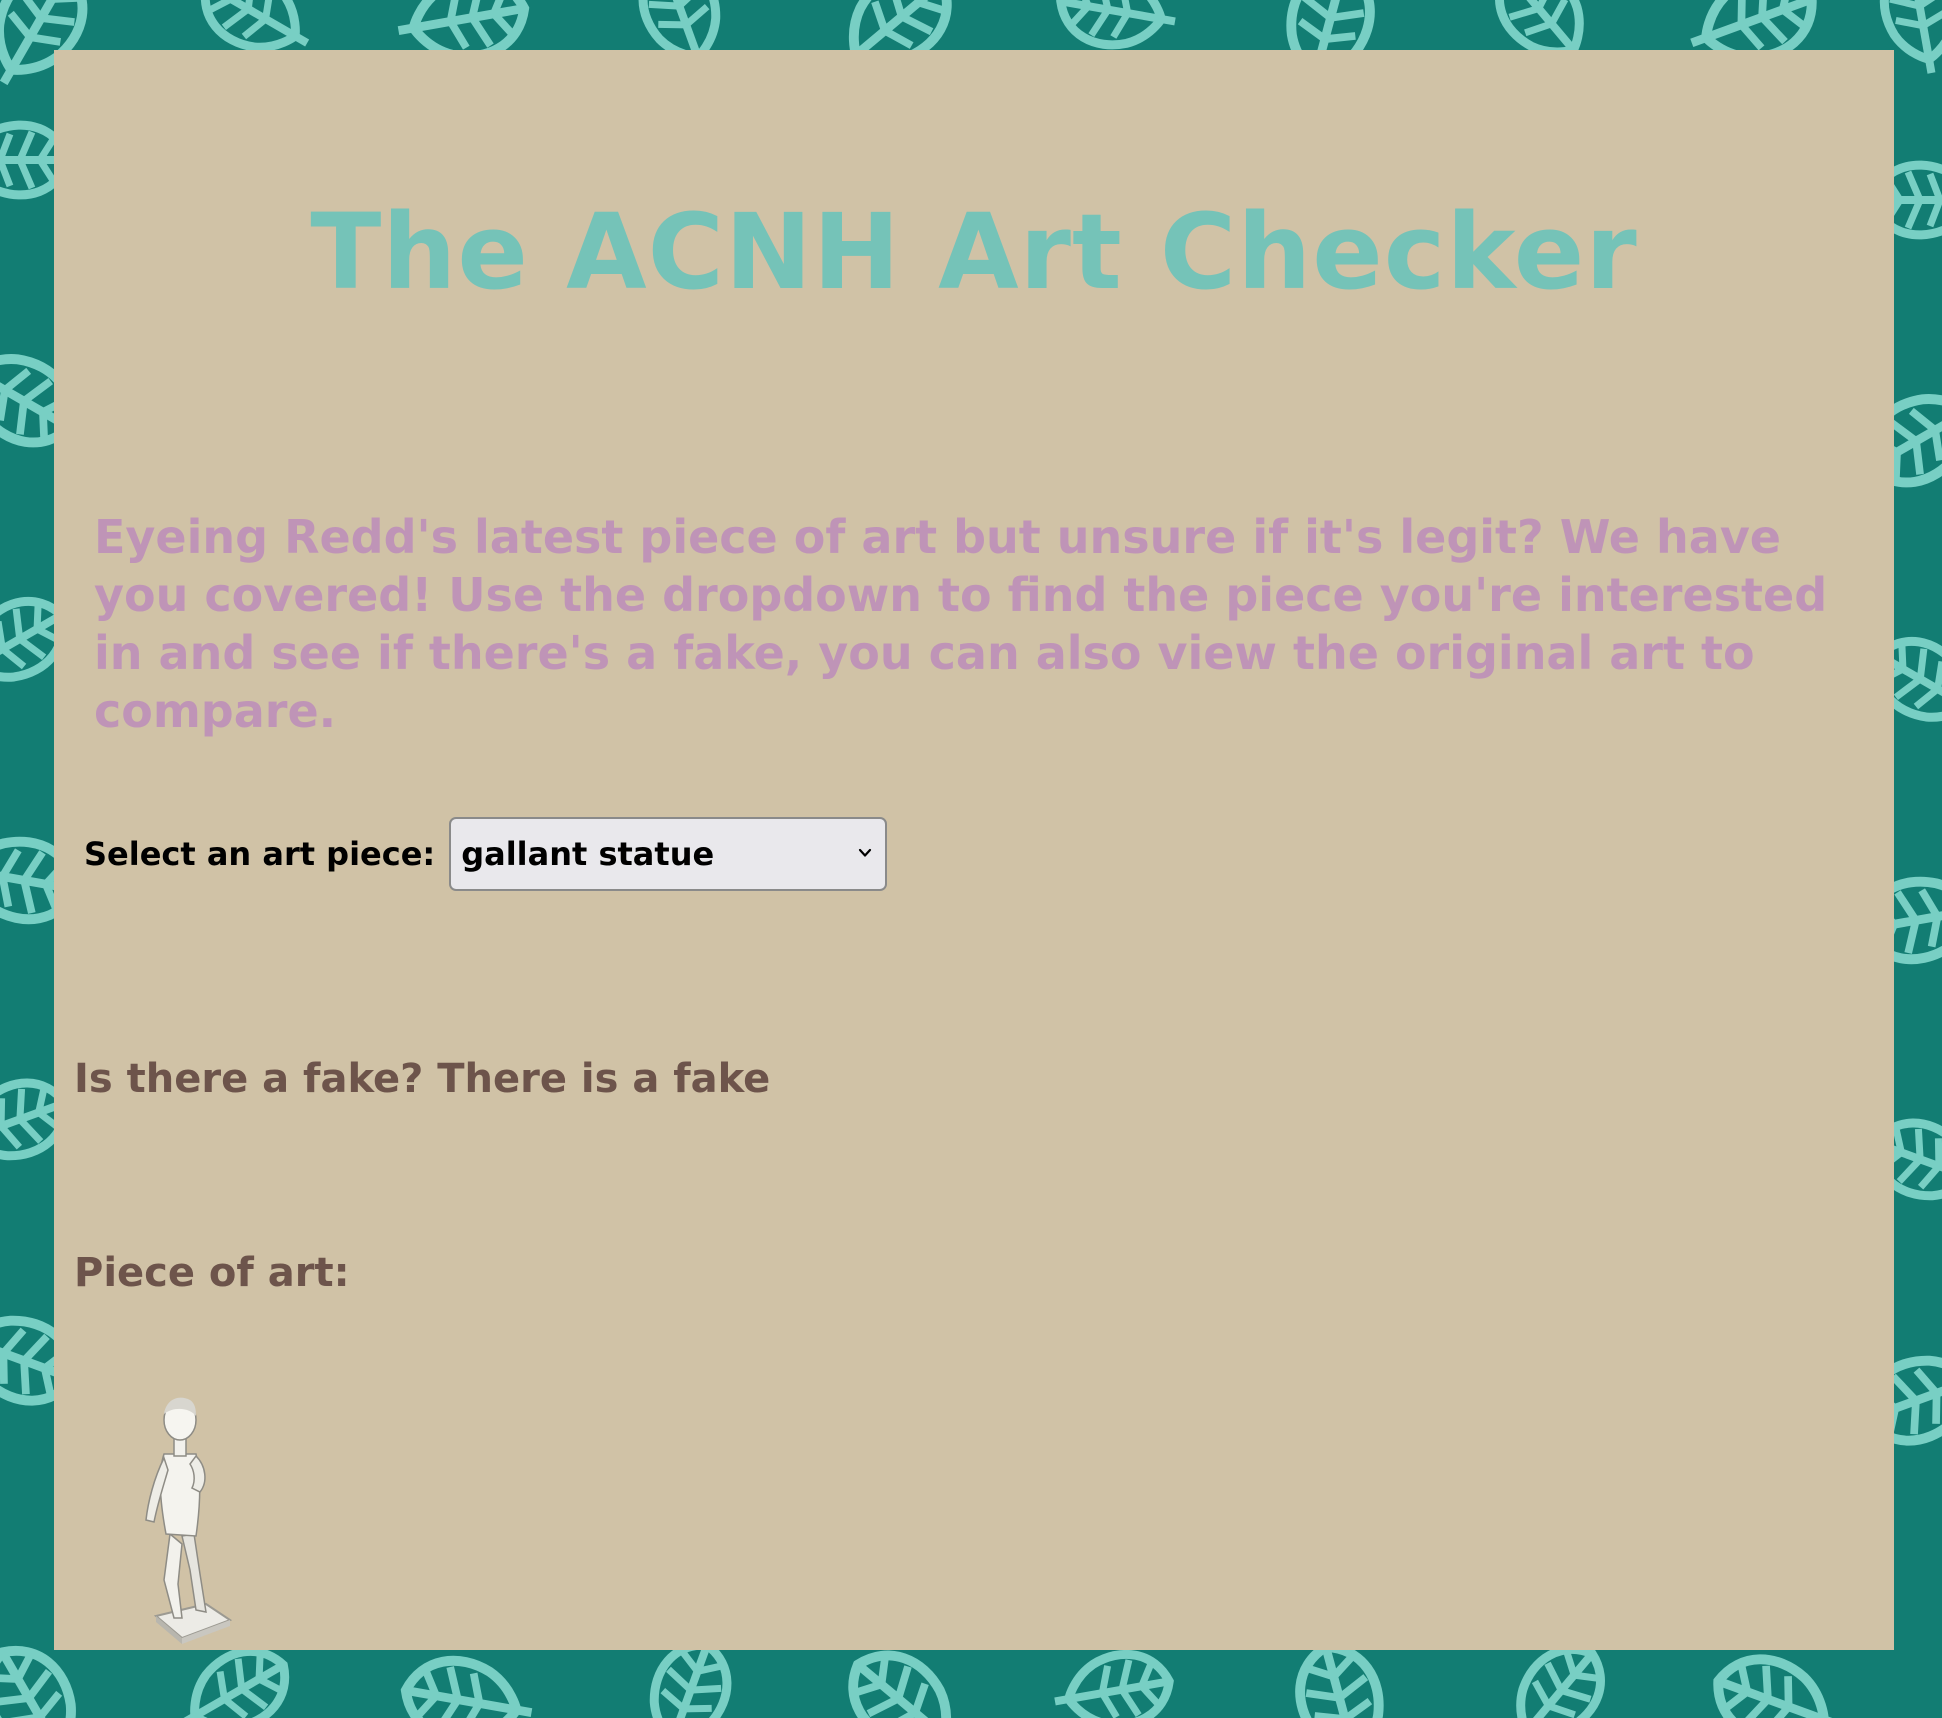 The width and height of the screenshot is (1942, 1718). Describe the element at coordinates (974, 252) in the screenshot. I see `page-title: The ACNH Art Checker` at that location.